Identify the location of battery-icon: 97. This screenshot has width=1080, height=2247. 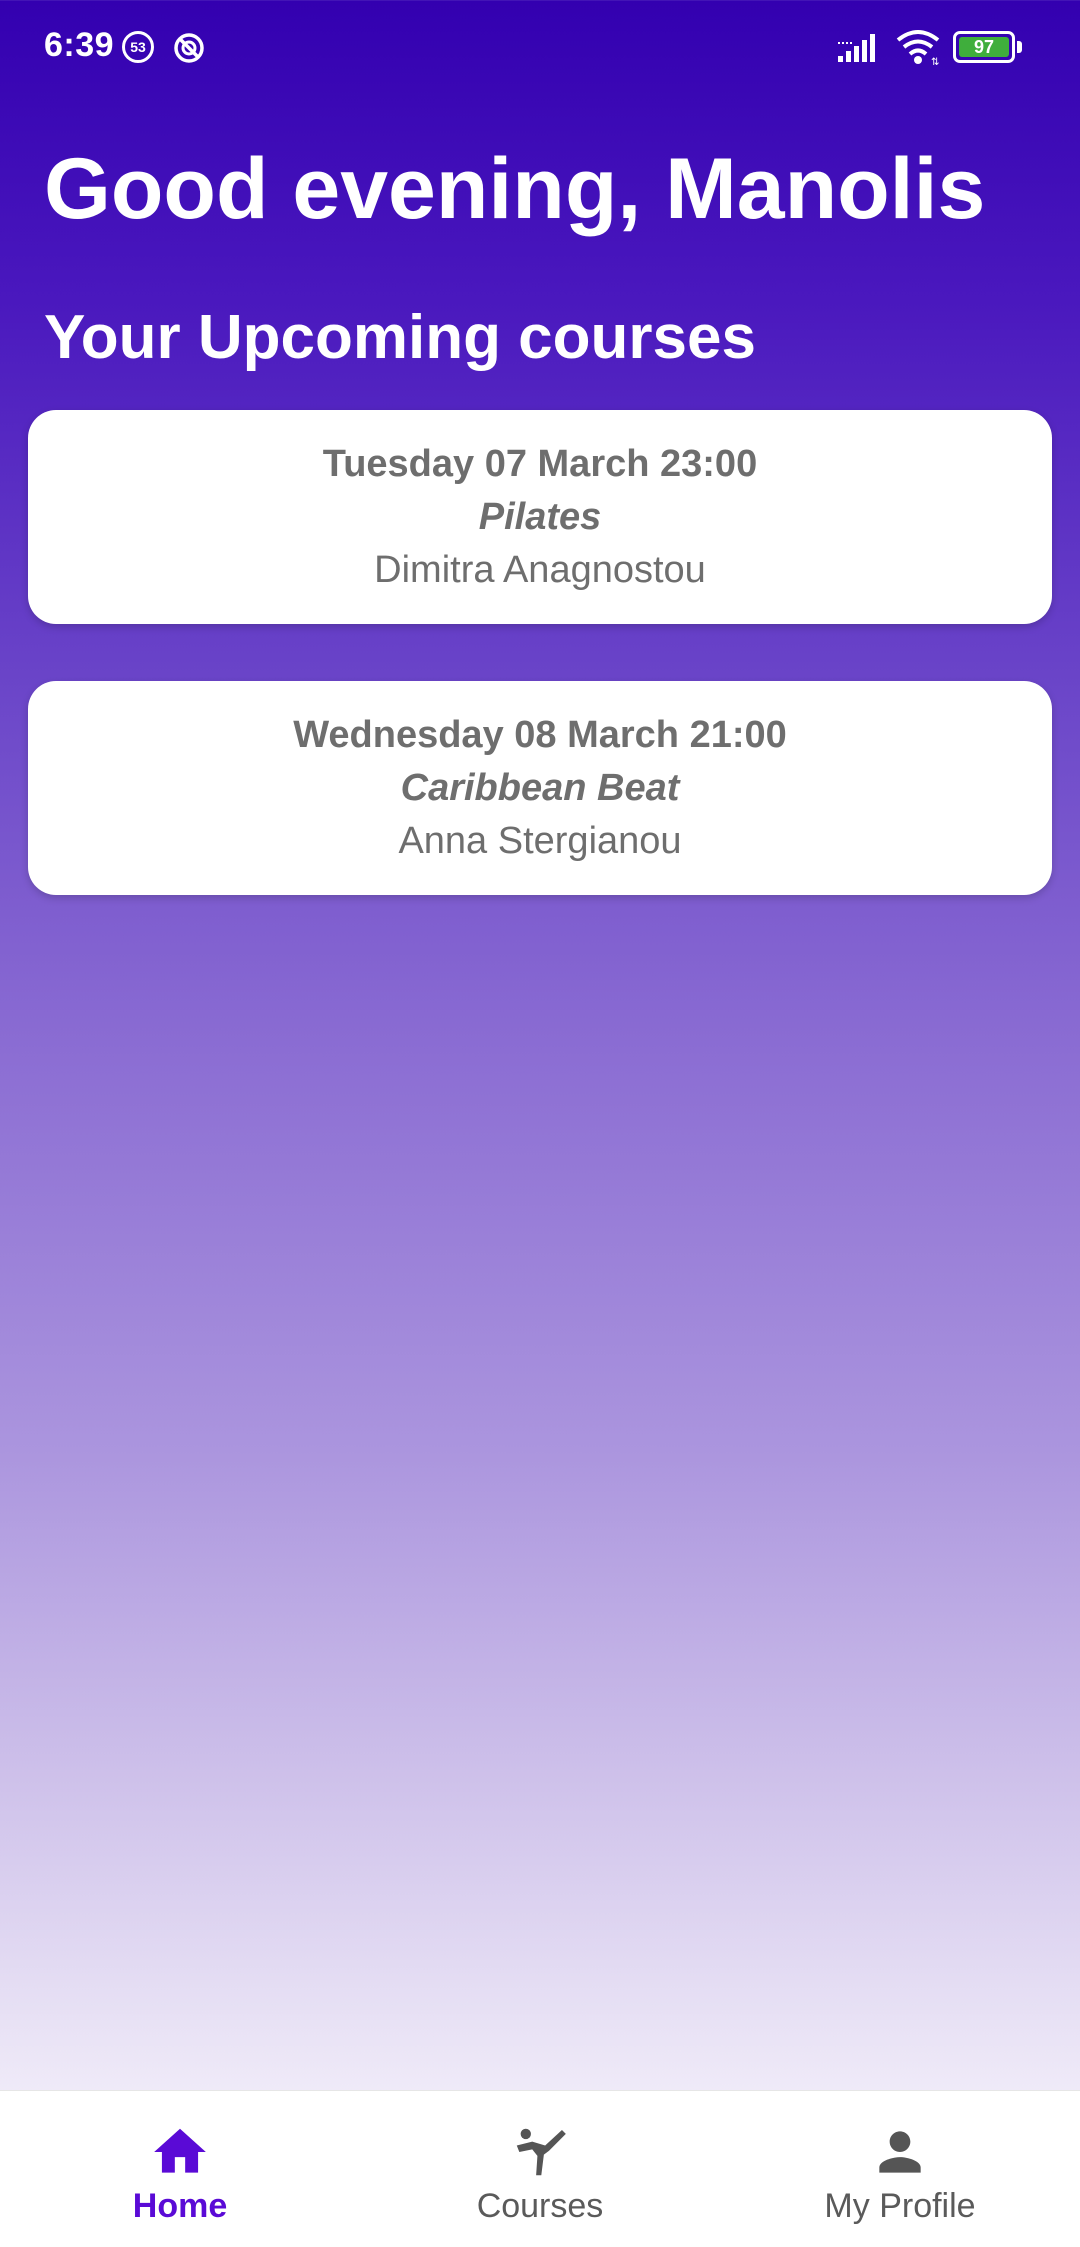
(988, 47).